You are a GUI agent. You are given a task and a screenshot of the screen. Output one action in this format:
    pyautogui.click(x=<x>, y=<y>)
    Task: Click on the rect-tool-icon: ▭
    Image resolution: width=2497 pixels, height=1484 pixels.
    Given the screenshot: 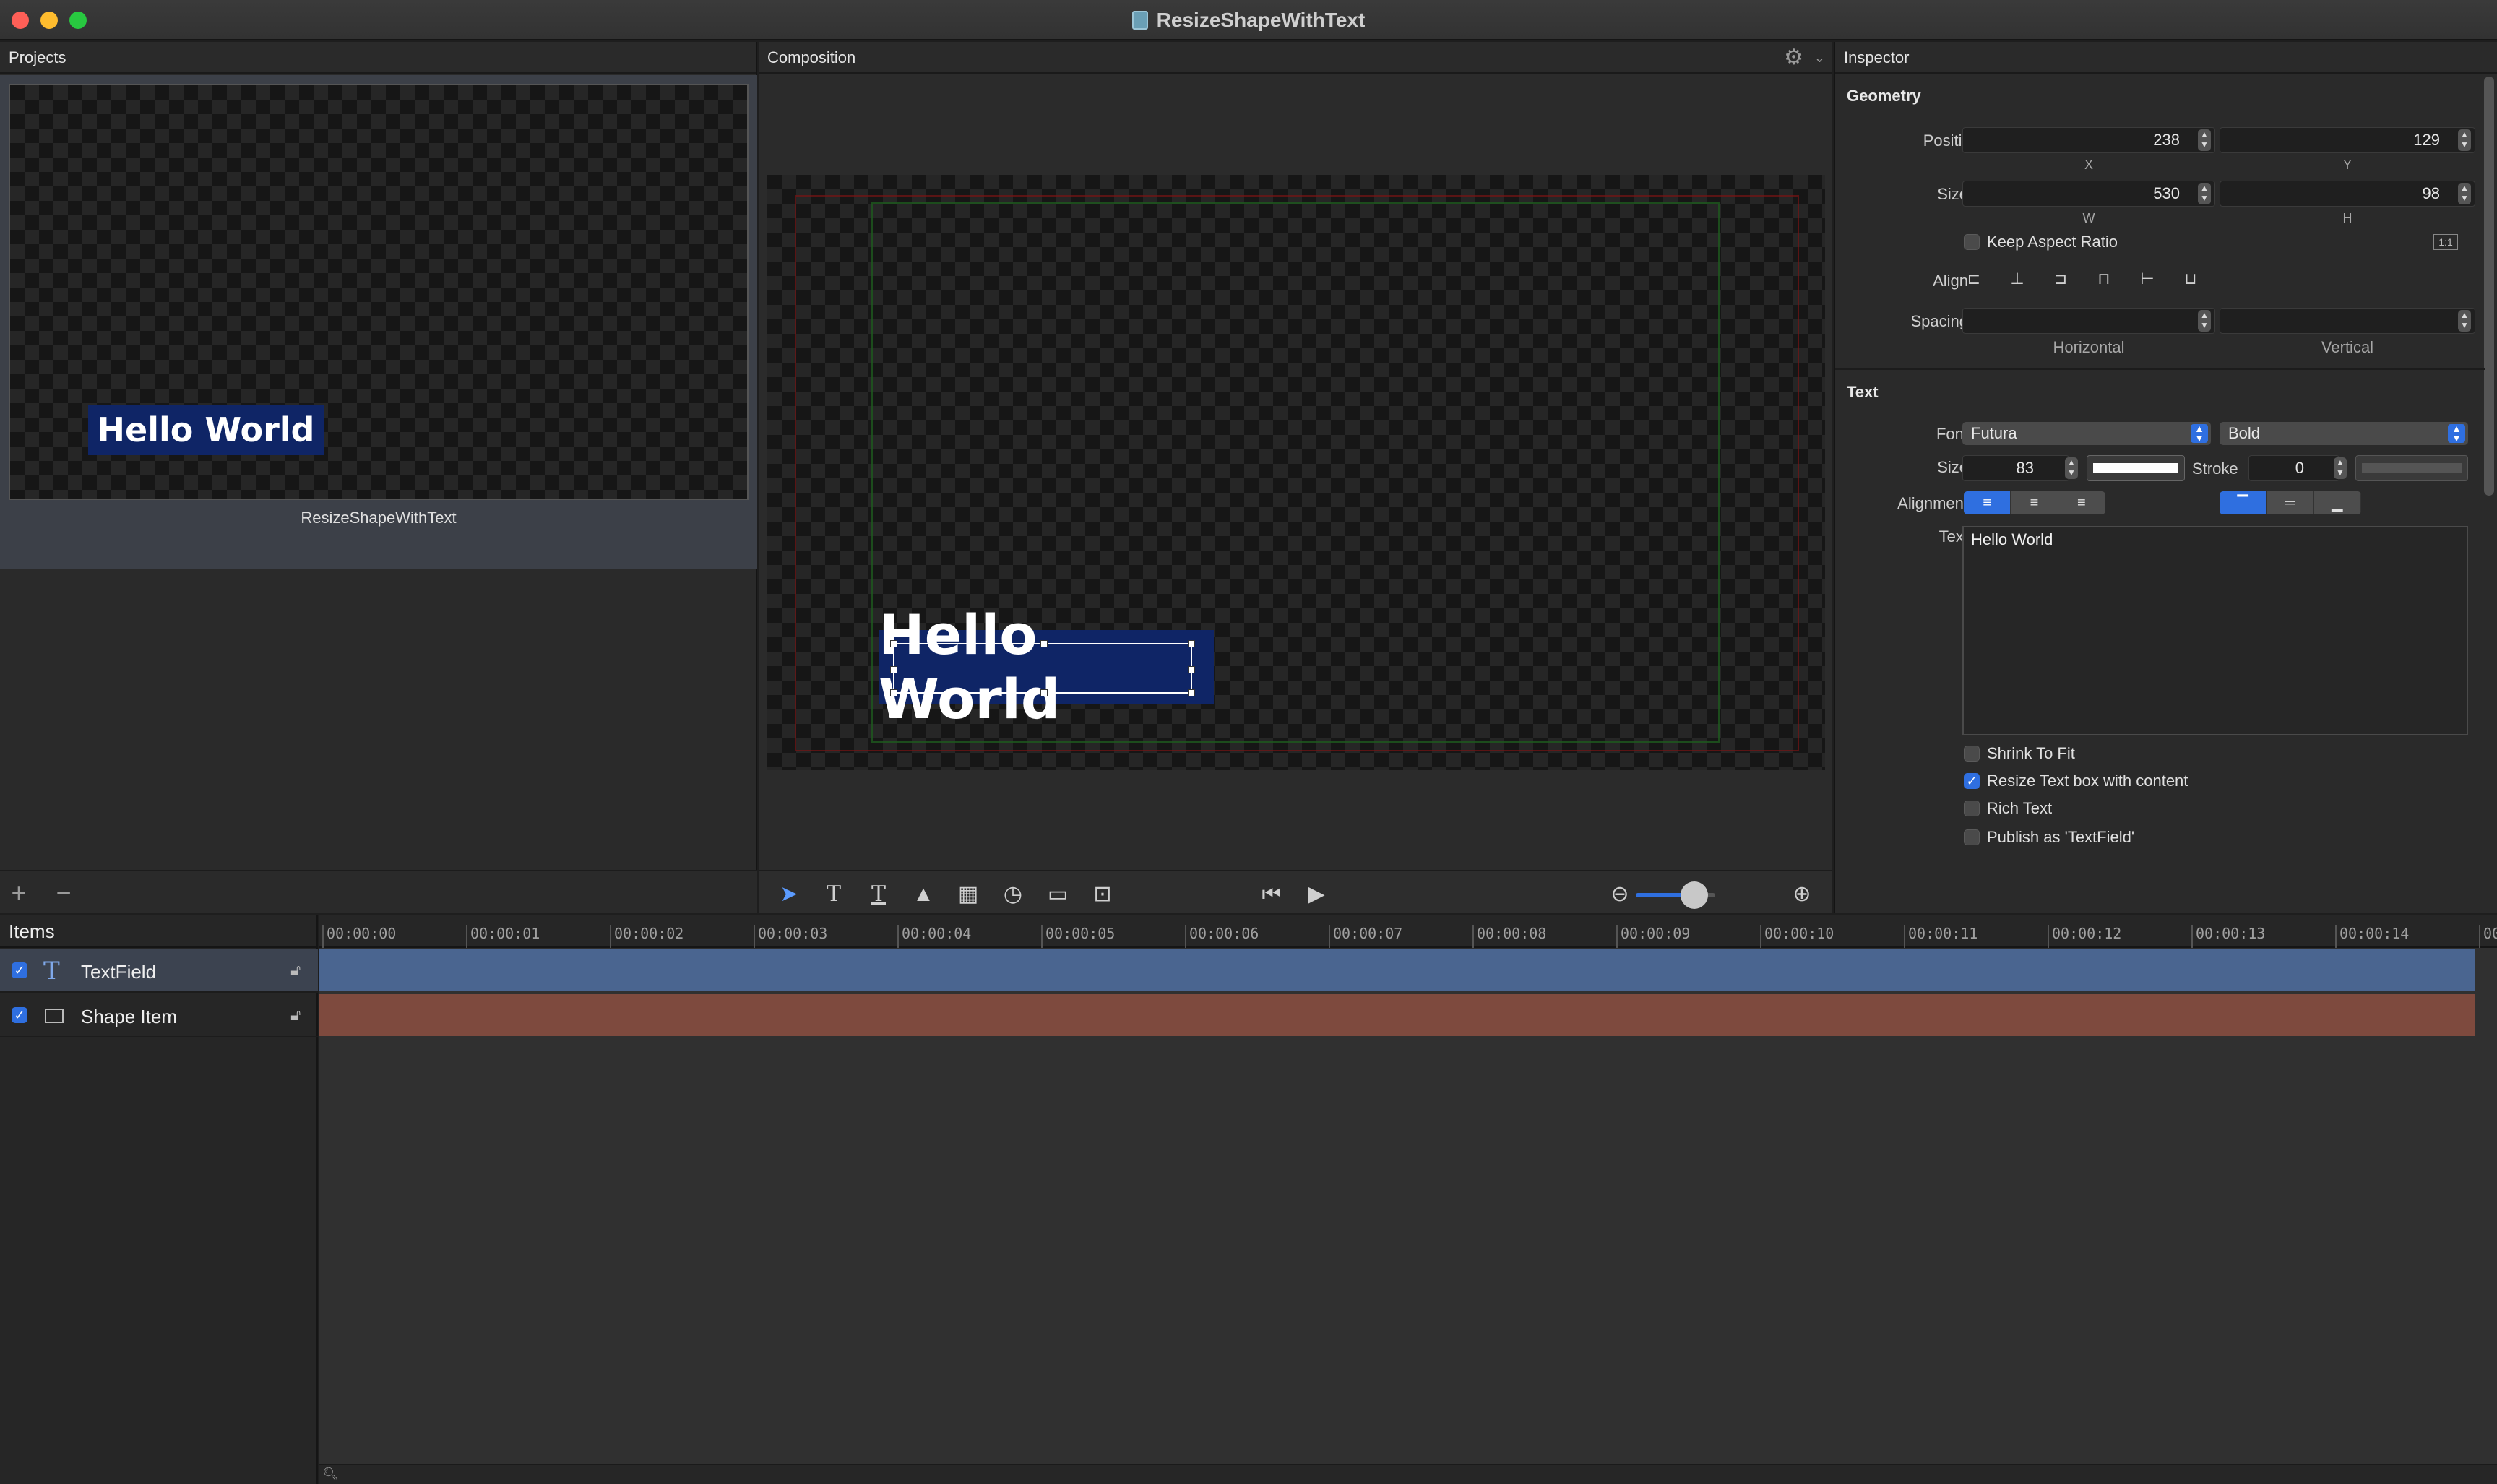 What is the action you would take?
    pyautogui.click(x=1057, y=894)
    